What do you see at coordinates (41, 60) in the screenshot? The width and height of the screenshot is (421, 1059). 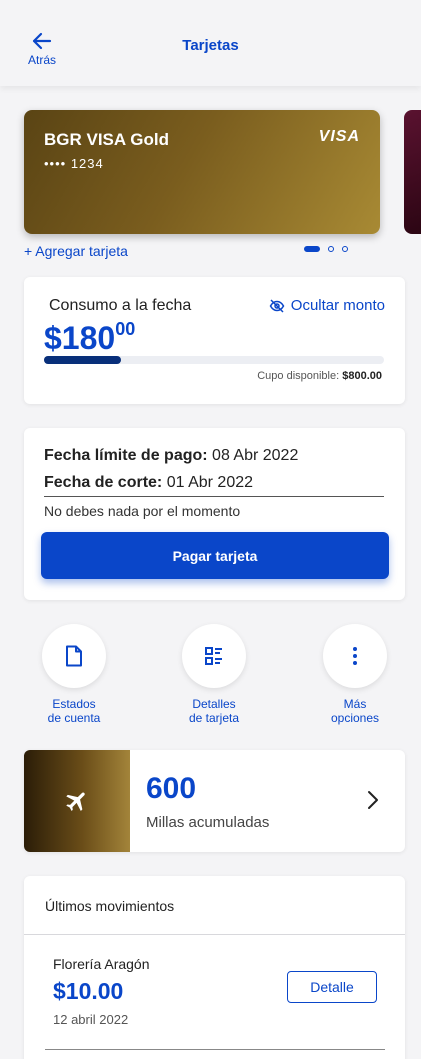 I see `back-label: Atrás` at bounding box center [41, 60].